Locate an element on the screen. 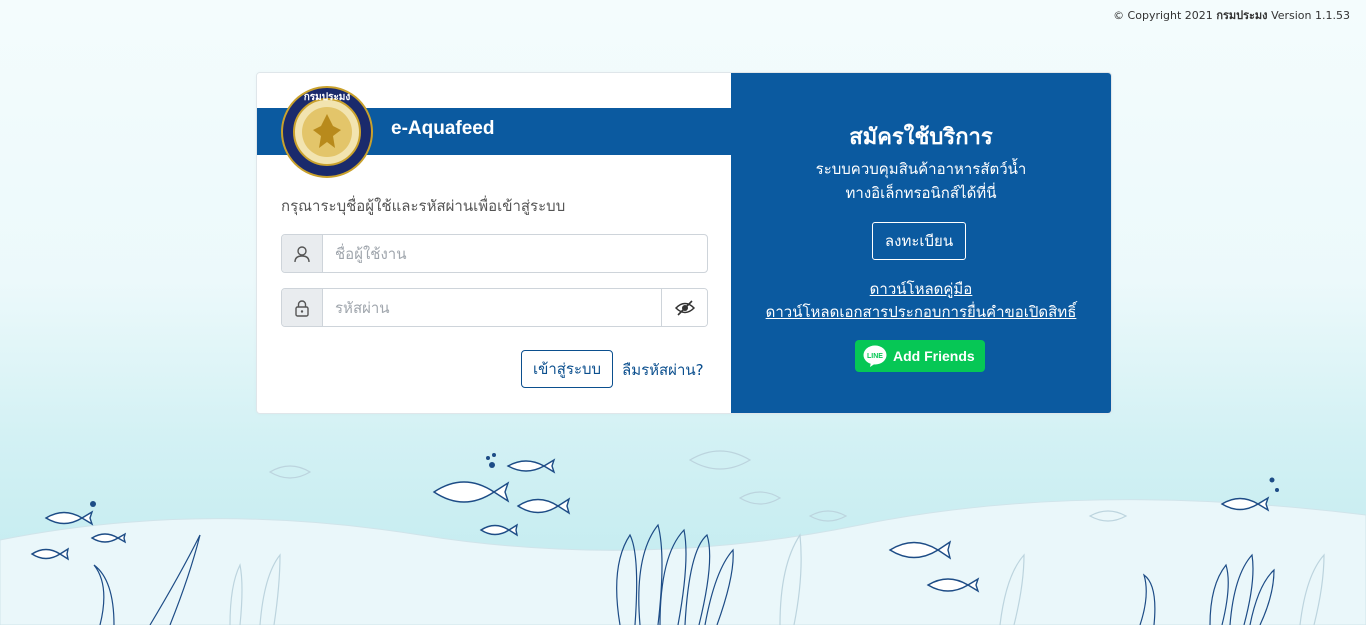 The width and height of the screenshot is (1366, 625). register-title: สมัครใช้บริการ is located at coordinates (921, 137).